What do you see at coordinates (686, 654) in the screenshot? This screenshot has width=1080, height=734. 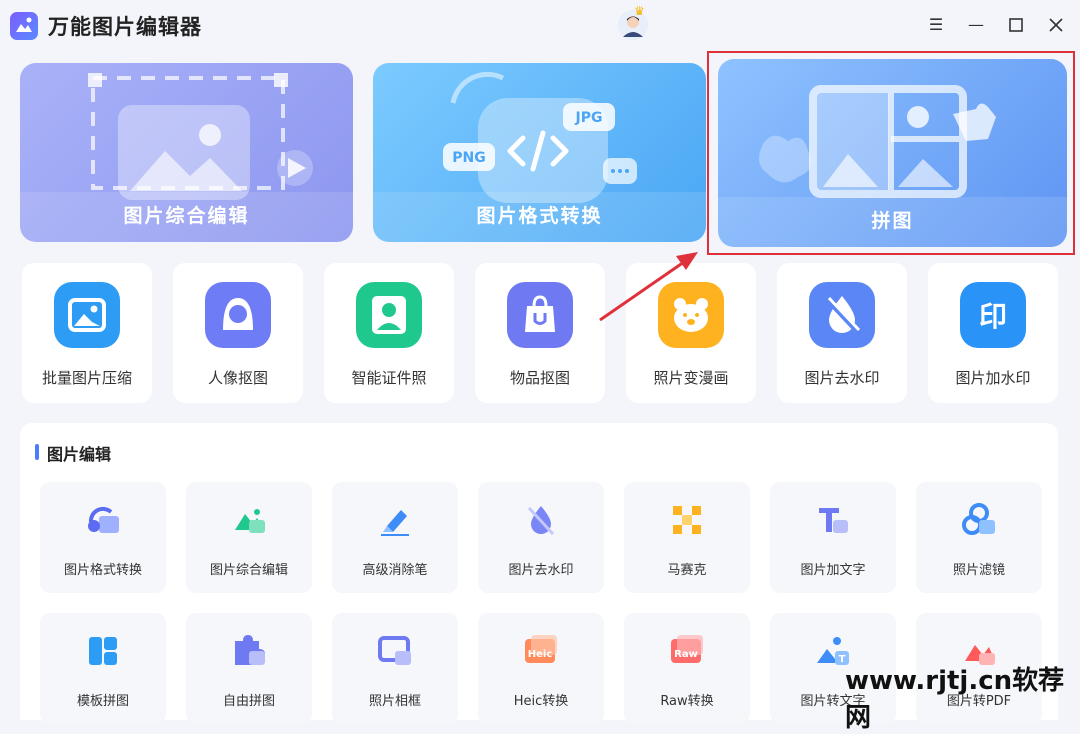 I see `svg-text: Raw` at bounding box center [686, 654].